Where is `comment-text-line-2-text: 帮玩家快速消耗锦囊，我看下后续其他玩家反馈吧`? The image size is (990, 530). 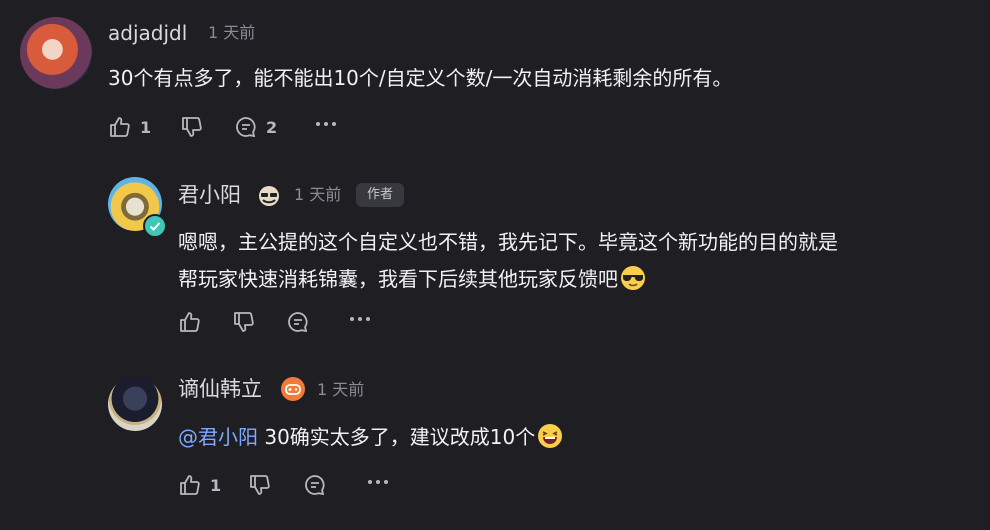
comment-text-line-2-text: 帮玩家快速消耗锦囊，我看下后续其他玩家反馈吧 is located at coordinates (398, 279).